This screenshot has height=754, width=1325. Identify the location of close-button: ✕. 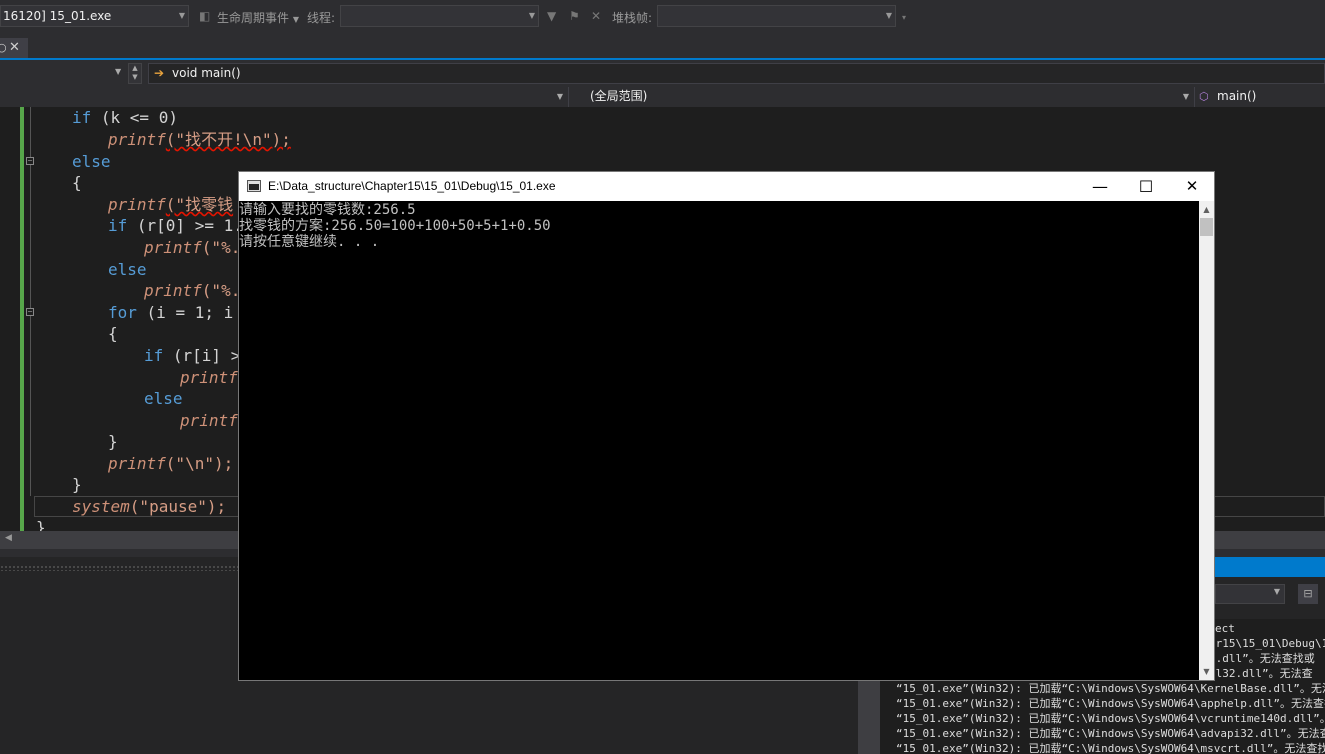
(1192, 186).